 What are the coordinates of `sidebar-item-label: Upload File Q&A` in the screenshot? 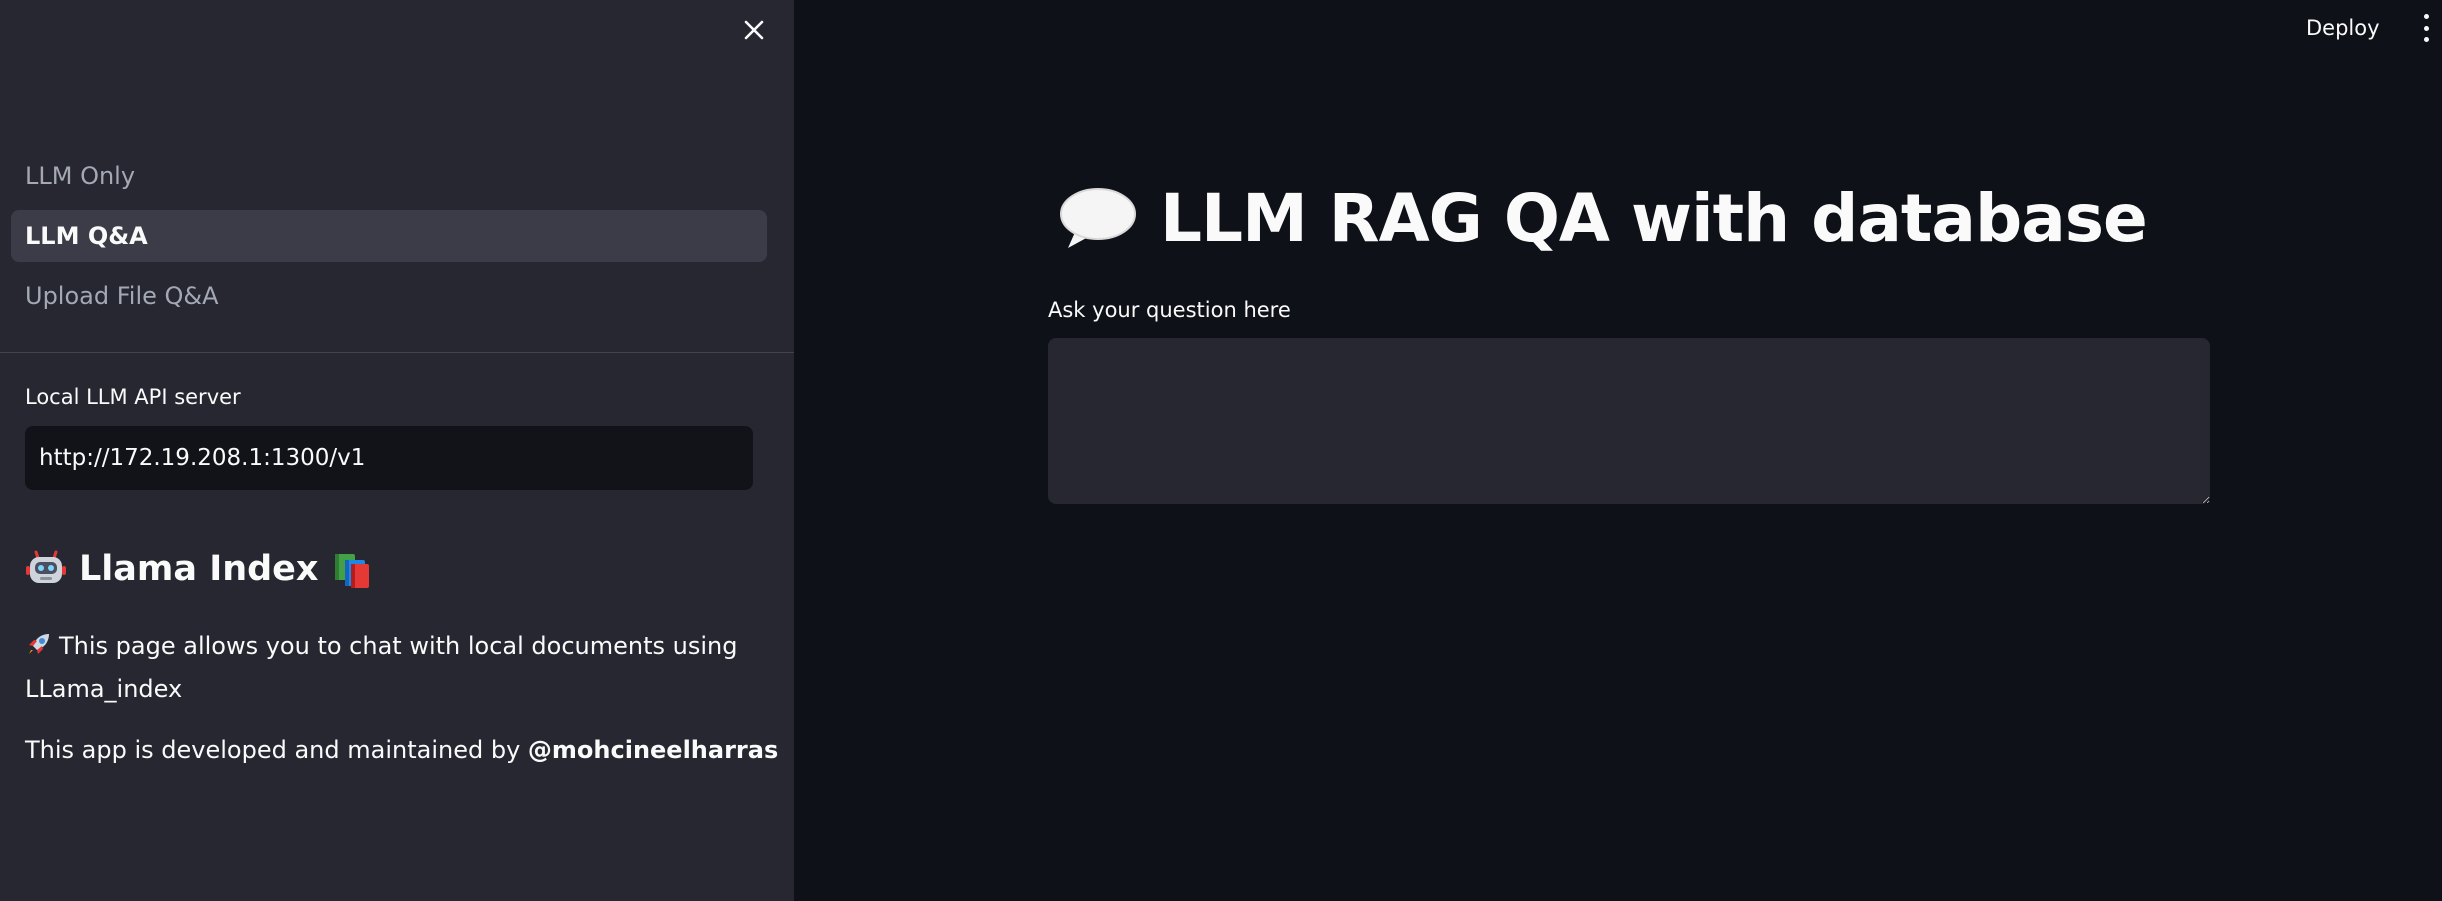 It's located at (122, 296).